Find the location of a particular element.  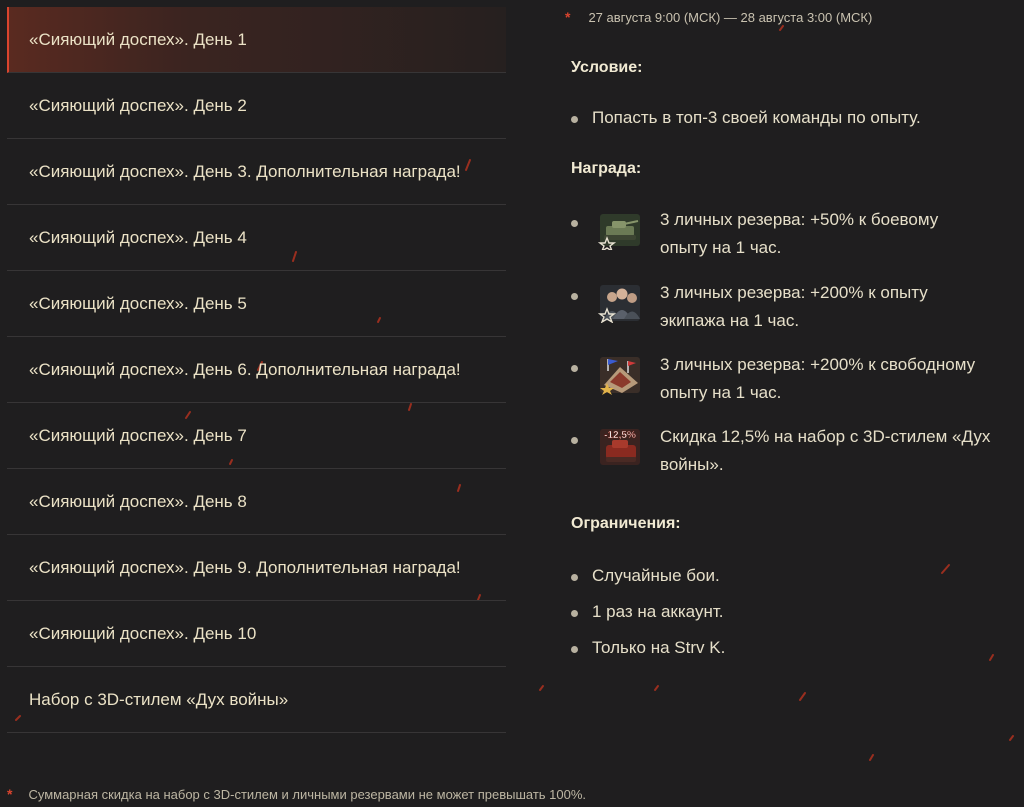

limit-text: Случайные бои. is located at coordinates (656, 575).